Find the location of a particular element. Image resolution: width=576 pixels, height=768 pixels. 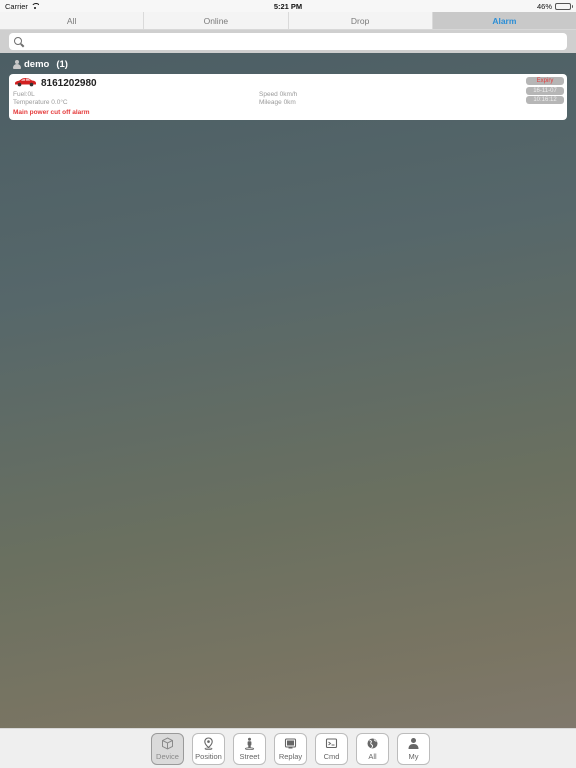

tab-my: My is located at coordinates (413, 749).